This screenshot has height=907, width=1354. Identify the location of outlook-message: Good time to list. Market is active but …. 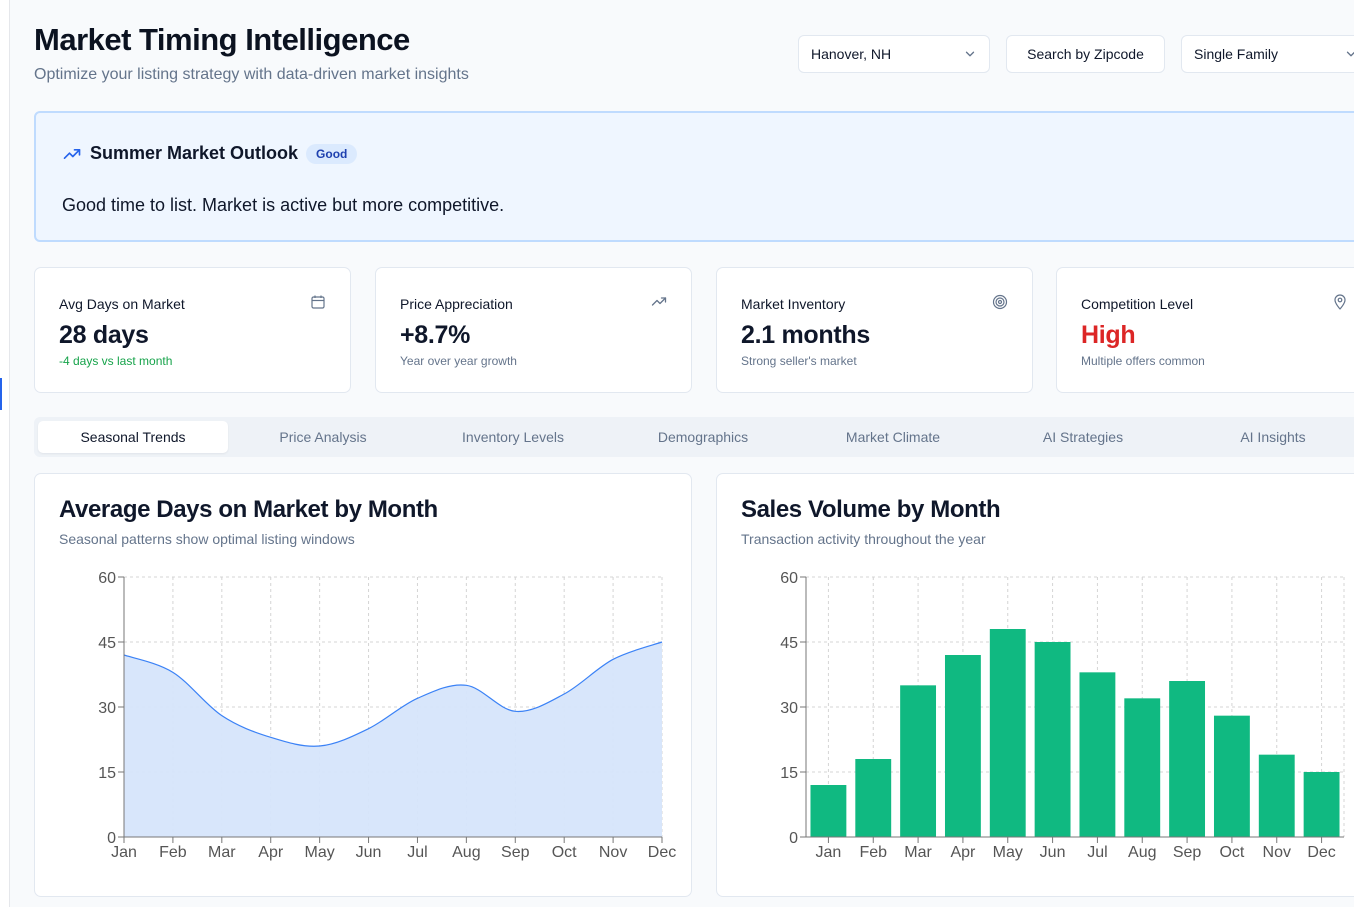
(283, 205).